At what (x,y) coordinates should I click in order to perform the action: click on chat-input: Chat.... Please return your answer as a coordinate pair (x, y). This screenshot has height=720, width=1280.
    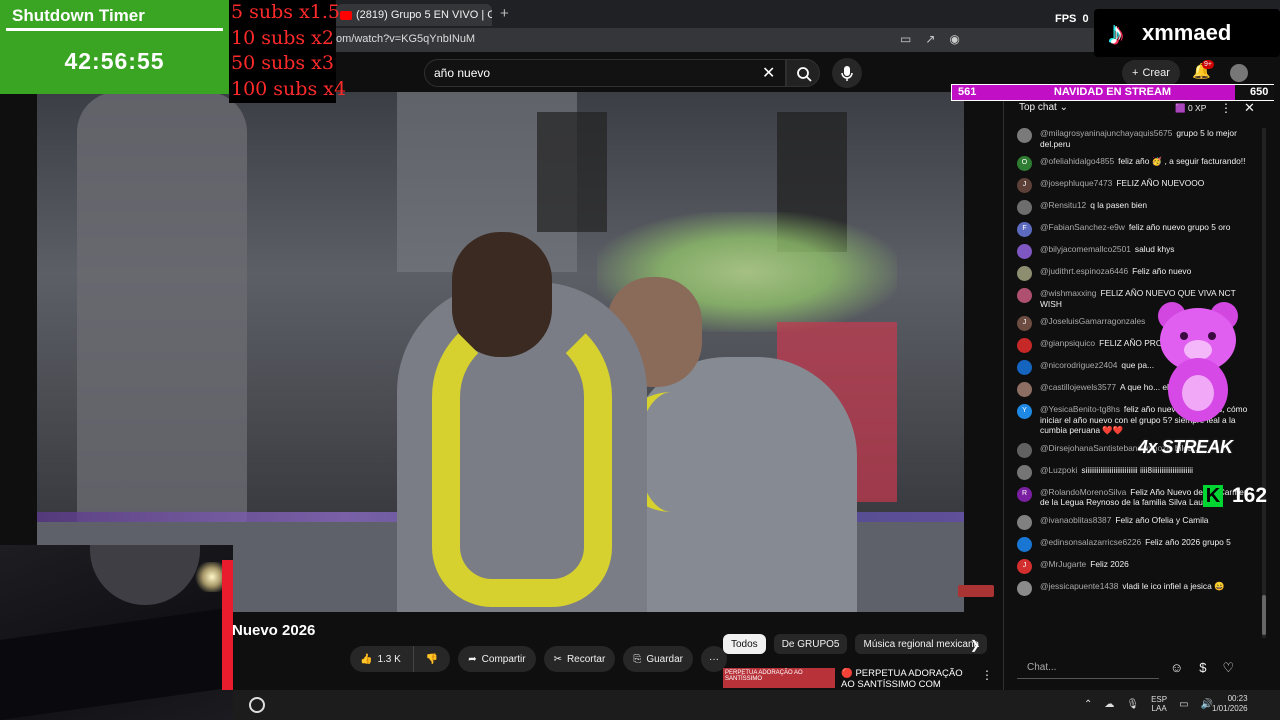
    Looking at the image, I should click on (1088, 668).